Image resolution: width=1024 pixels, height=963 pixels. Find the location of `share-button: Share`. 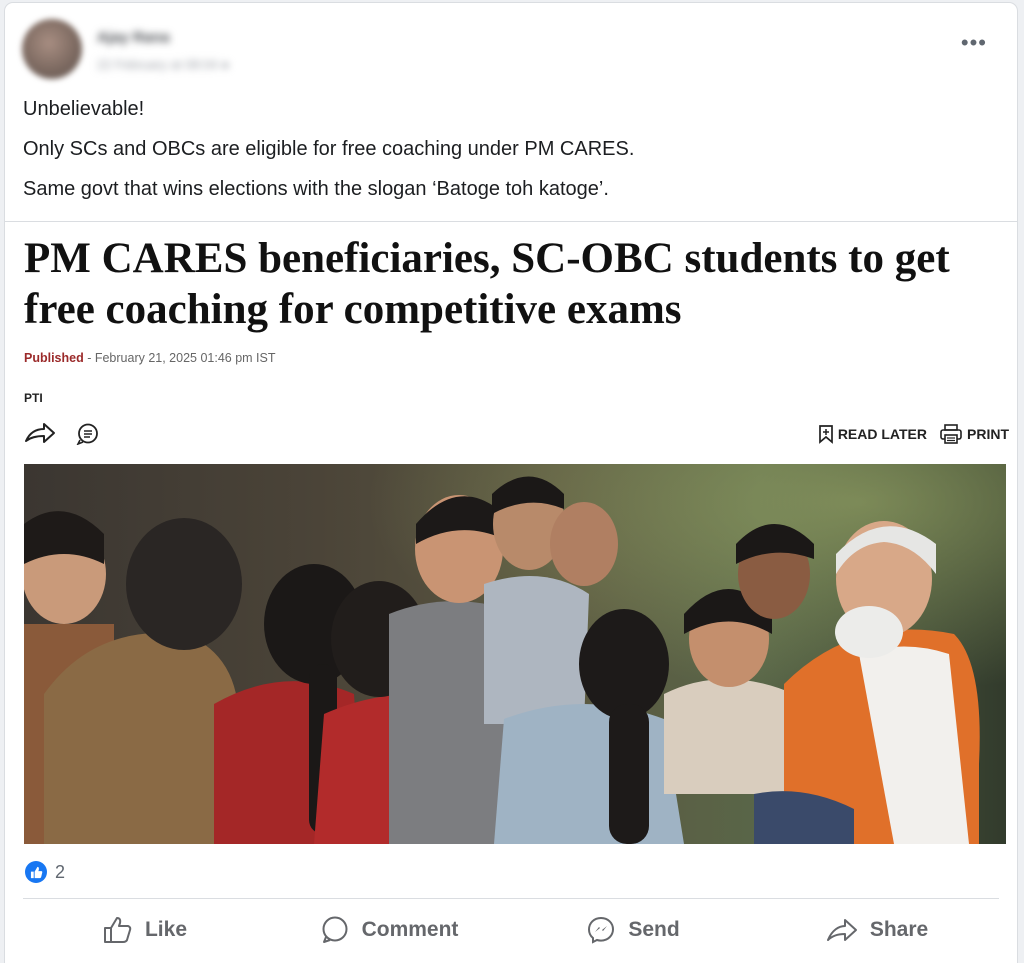

share-button: Share is located at coordinates (877, 930).